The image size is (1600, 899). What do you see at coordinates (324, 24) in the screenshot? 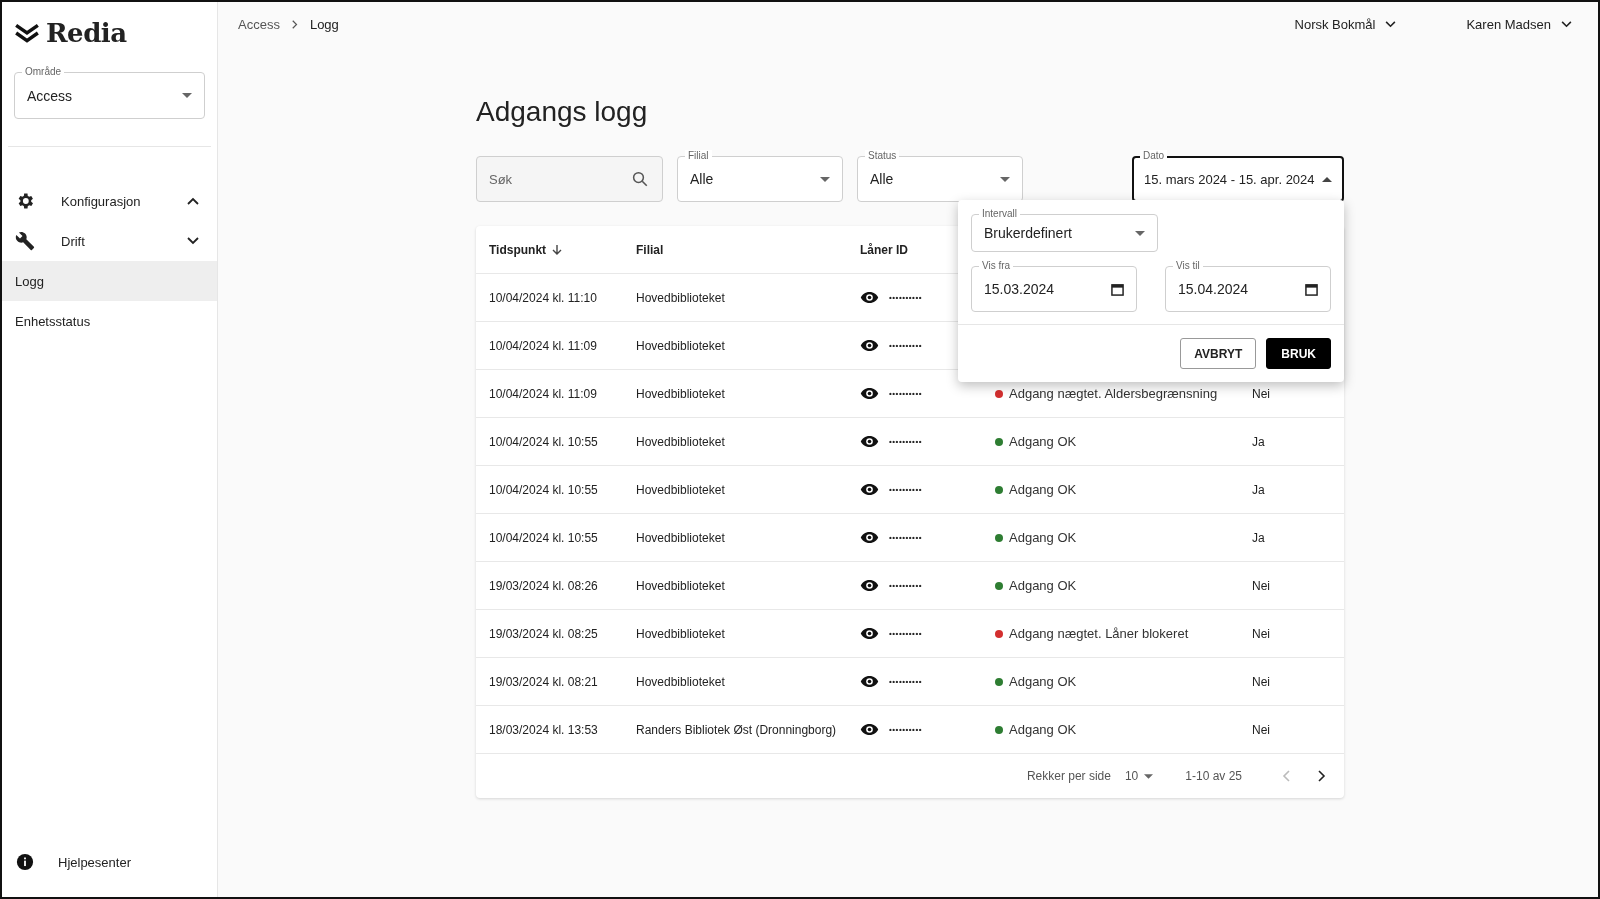
I see `breadcrumb-link: Logg` at bounding box center [324, 24].